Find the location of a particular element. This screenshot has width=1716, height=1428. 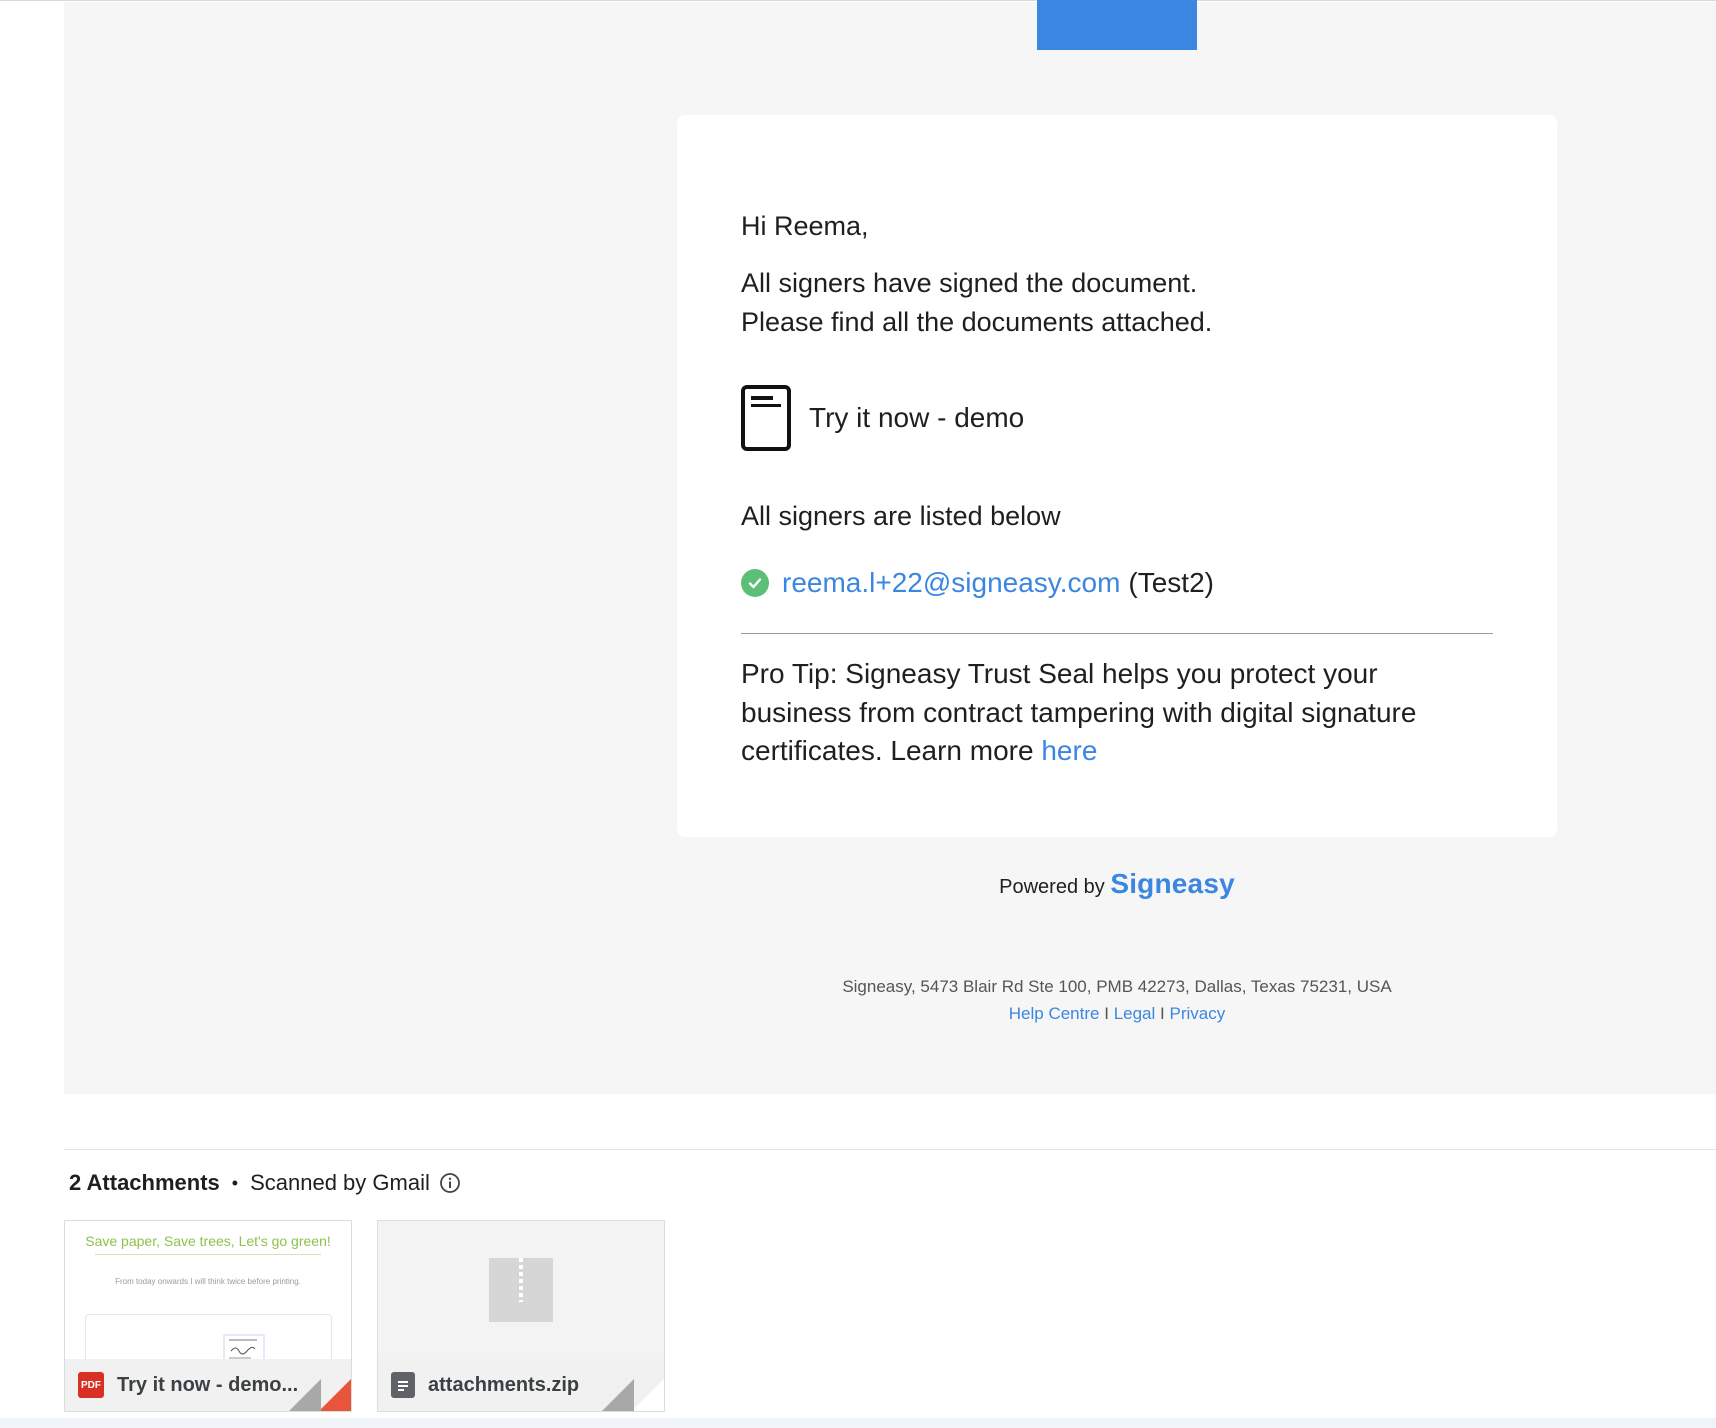

signer-name: (Test2) is located at coordinates (1171, 582).